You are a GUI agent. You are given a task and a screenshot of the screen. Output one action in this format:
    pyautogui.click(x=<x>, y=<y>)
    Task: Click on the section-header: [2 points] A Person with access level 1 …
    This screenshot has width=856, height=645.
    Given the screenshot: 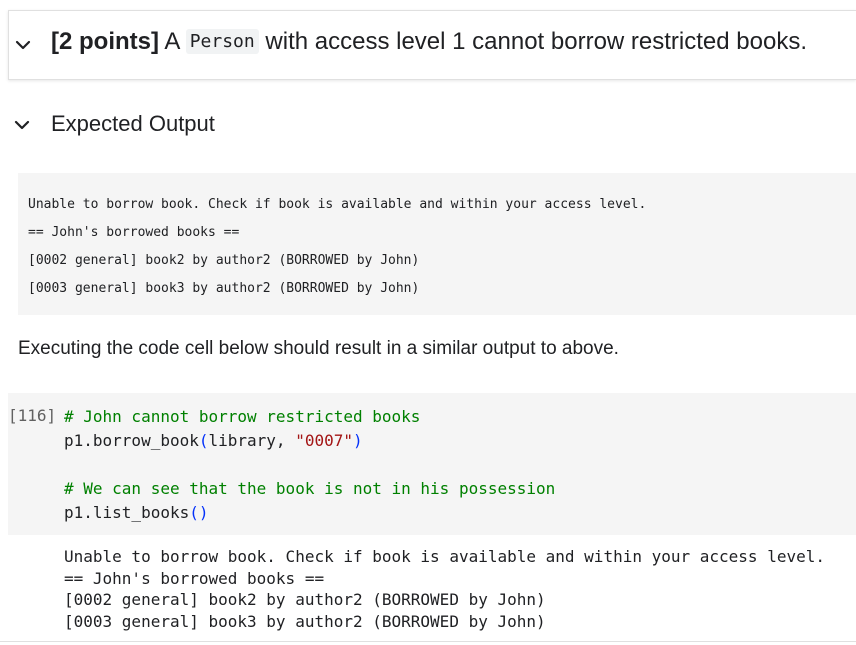 What is the action you would take?
    pyautogui.click(x=432, y=45)
    